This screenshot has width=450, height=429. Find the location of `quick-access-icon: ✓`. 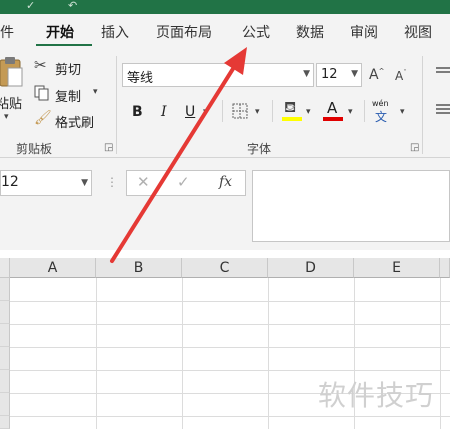

quick-access-icon: ✓ is located at coordinates (30, 6).